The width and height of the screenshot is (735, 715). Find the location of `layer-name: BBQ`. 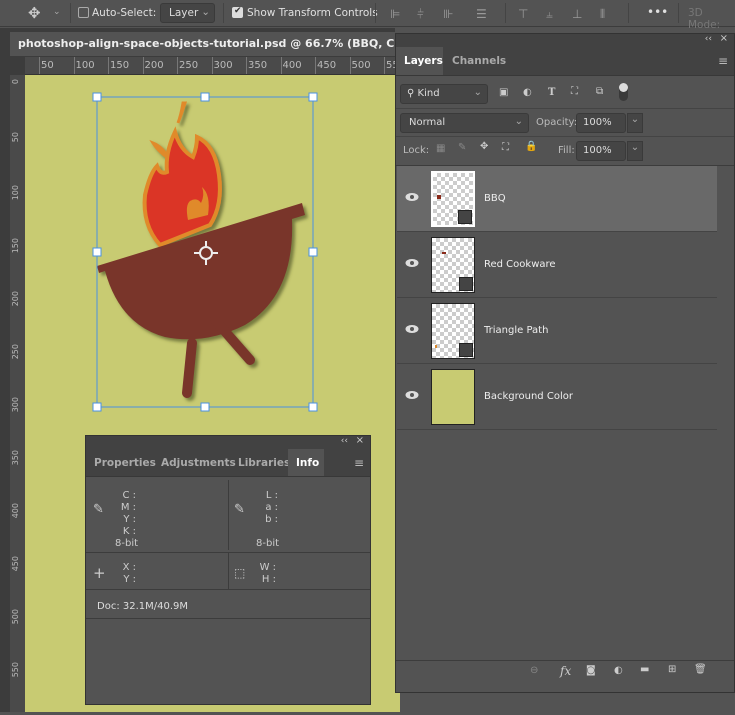

layer-name: BBQ is located at coordinates (495, 198).